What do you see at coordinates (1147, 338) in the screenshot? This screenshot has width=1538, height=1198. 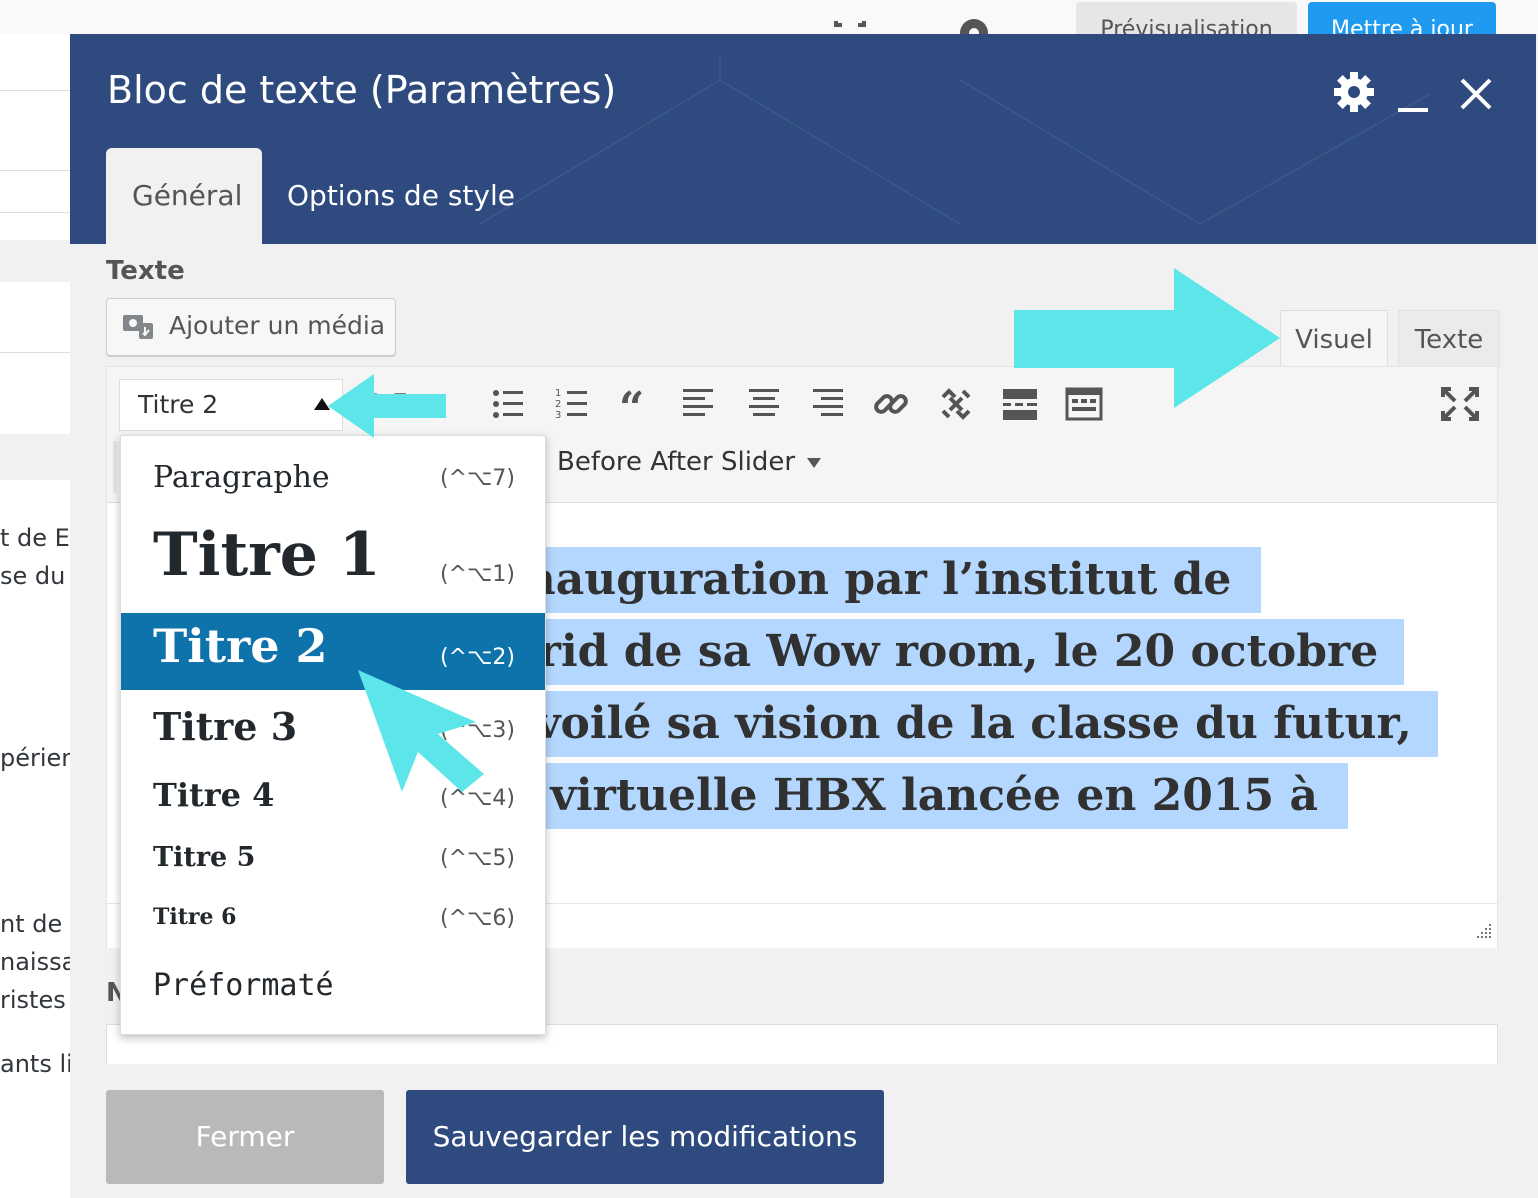 I see `annotation-arrow-right` at bounding box center [1147, 338].